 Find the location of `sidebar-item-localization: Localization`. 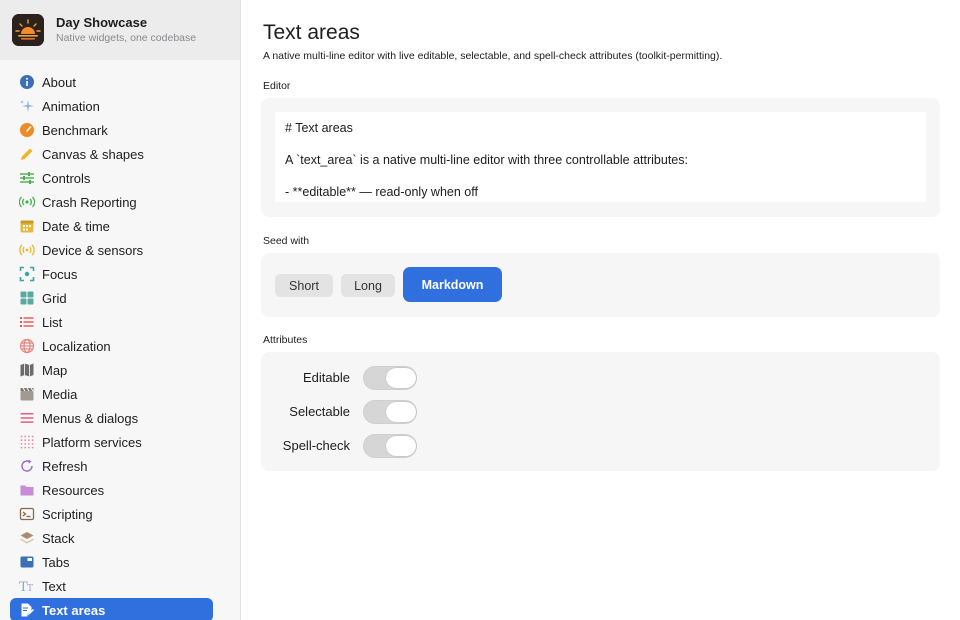

sidebar-item-localization: Localization is located at coordinates (111, 346).